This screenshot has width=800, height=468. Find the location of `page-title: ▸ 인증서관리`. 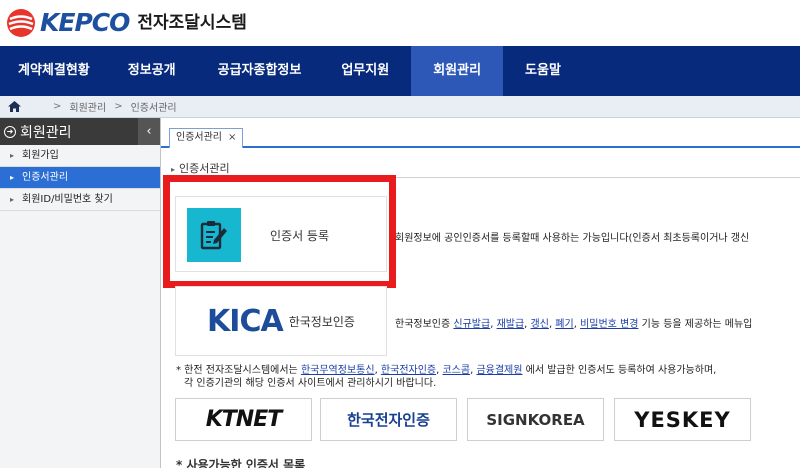

page-title: ▸ 인증서관리 is located at coordinates (200, 168).